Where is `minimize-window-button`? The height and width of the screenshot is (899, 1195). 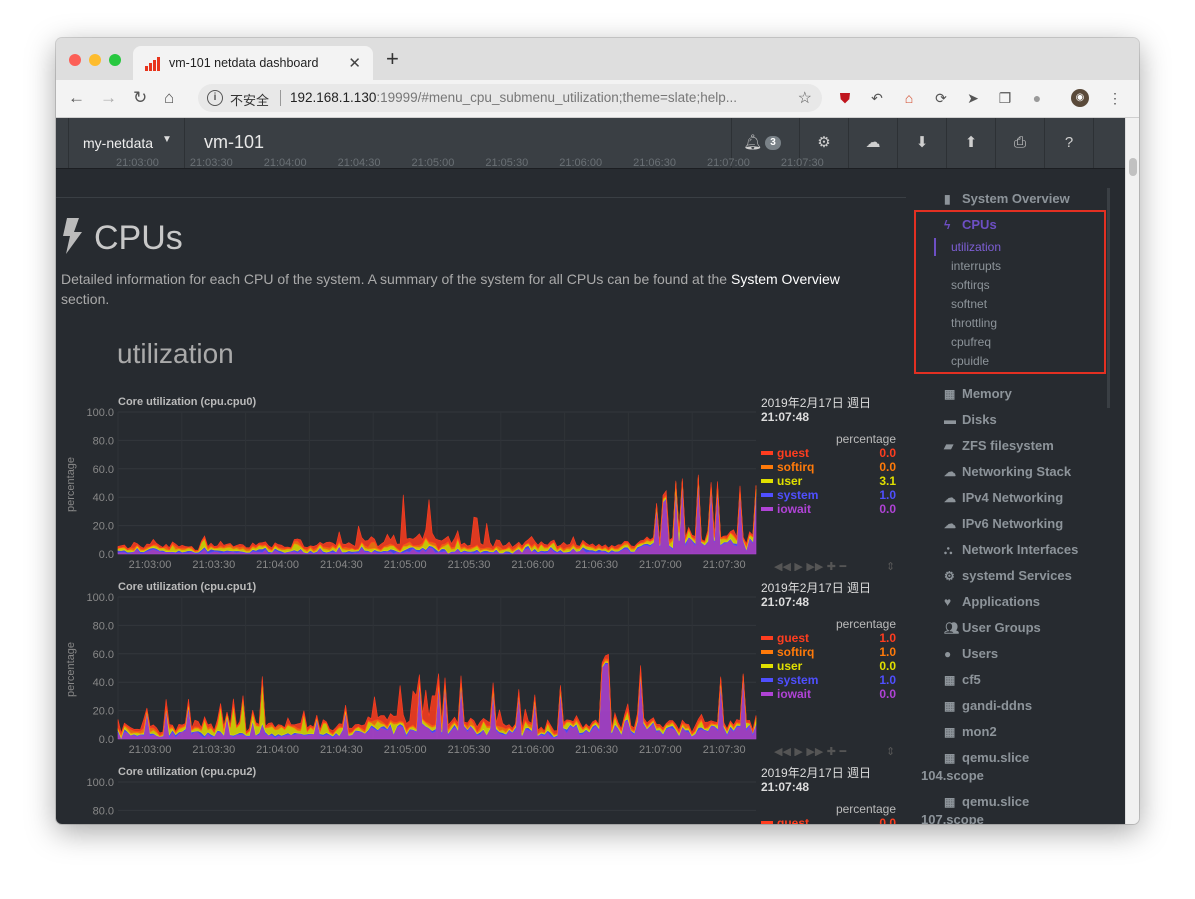
minimize-window-button is located at coordinates (95, 60).